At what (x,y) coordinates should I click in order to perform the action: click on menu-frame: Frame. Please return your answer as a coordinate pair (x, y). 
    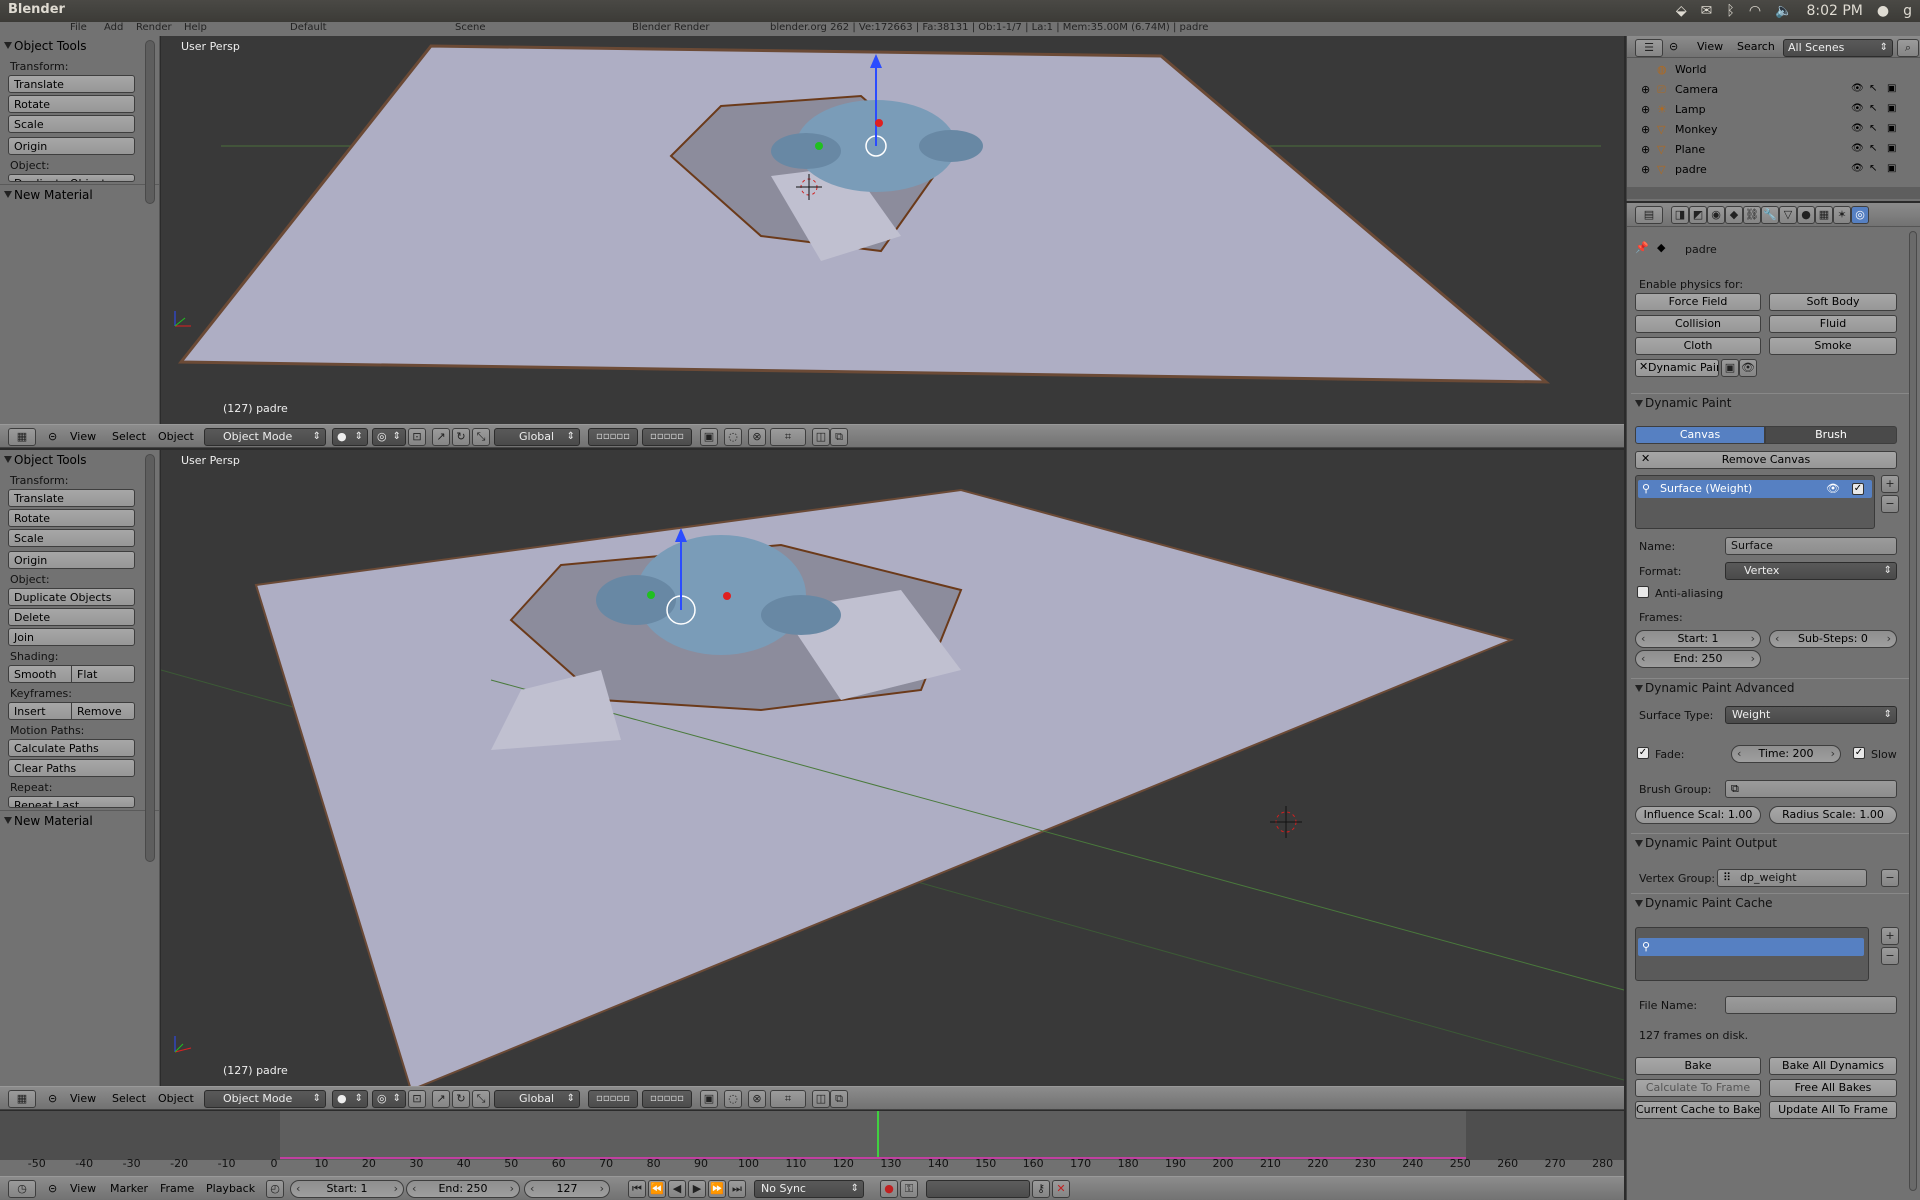
    Looking at the image, I should click on (177, 1188).